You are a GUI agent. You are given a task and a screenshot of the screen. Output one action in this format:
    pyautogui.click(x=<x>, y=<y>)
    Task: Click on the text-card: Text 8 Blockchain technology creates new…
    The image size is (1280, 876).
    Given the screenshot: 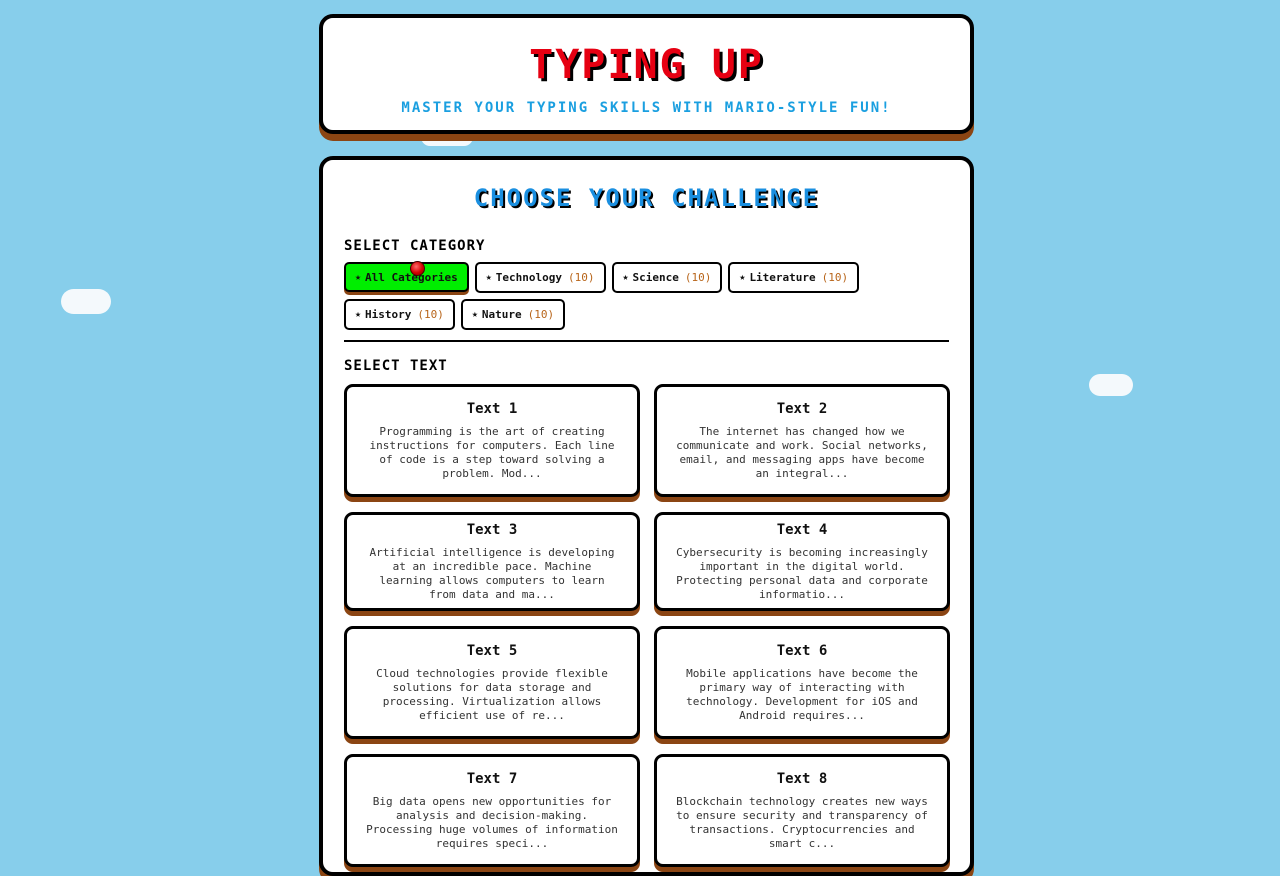 What is the action you would take?
    pyautogui.click(x=802, y=810)
    